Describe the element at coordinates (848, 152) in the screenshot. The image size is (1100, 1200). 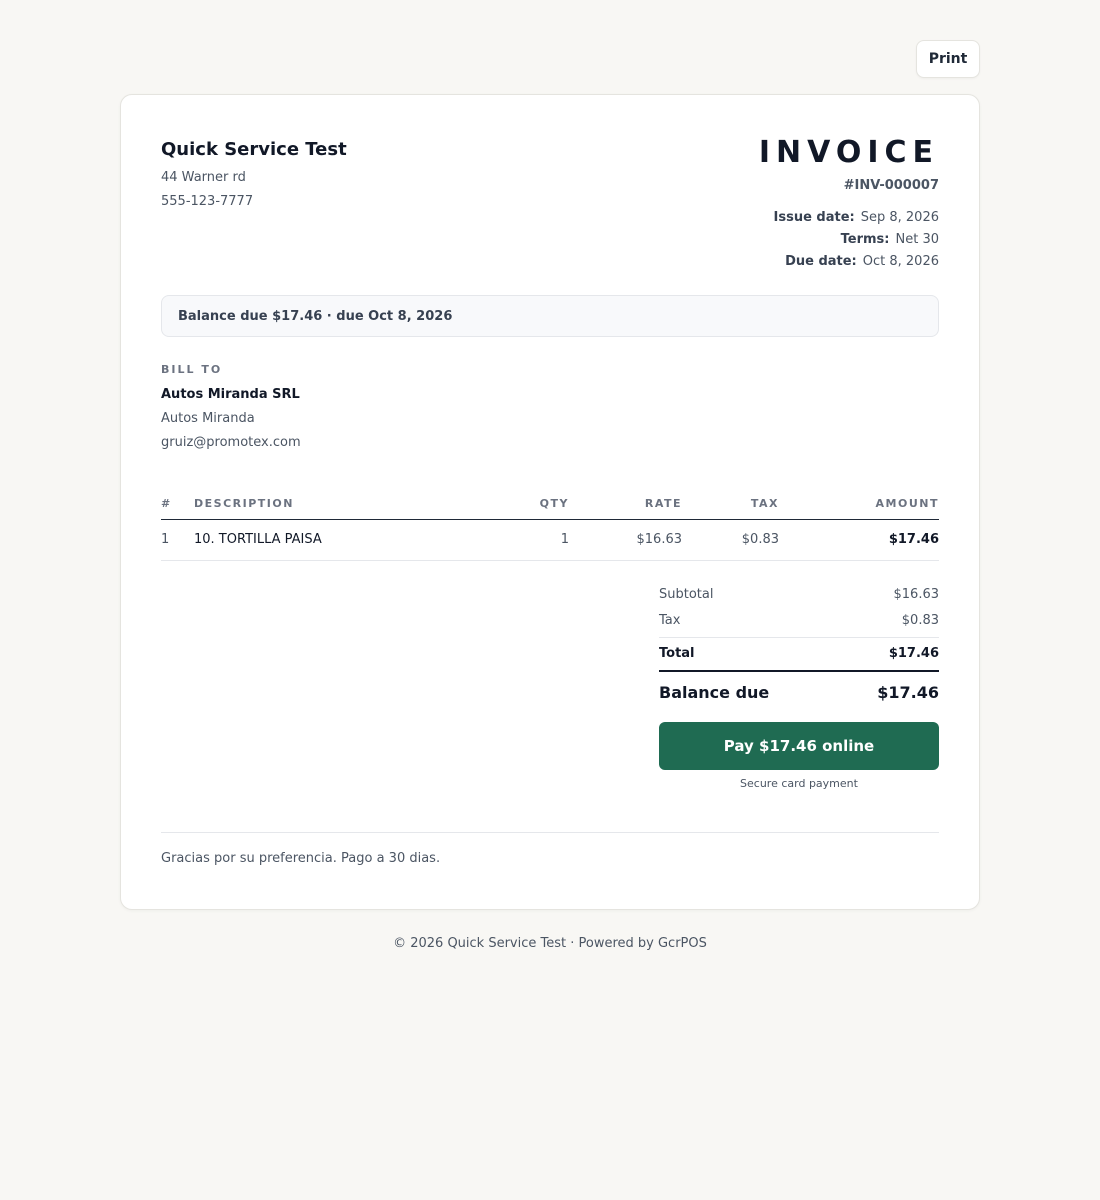
I see `invoice-title: INVOICE` at that location.